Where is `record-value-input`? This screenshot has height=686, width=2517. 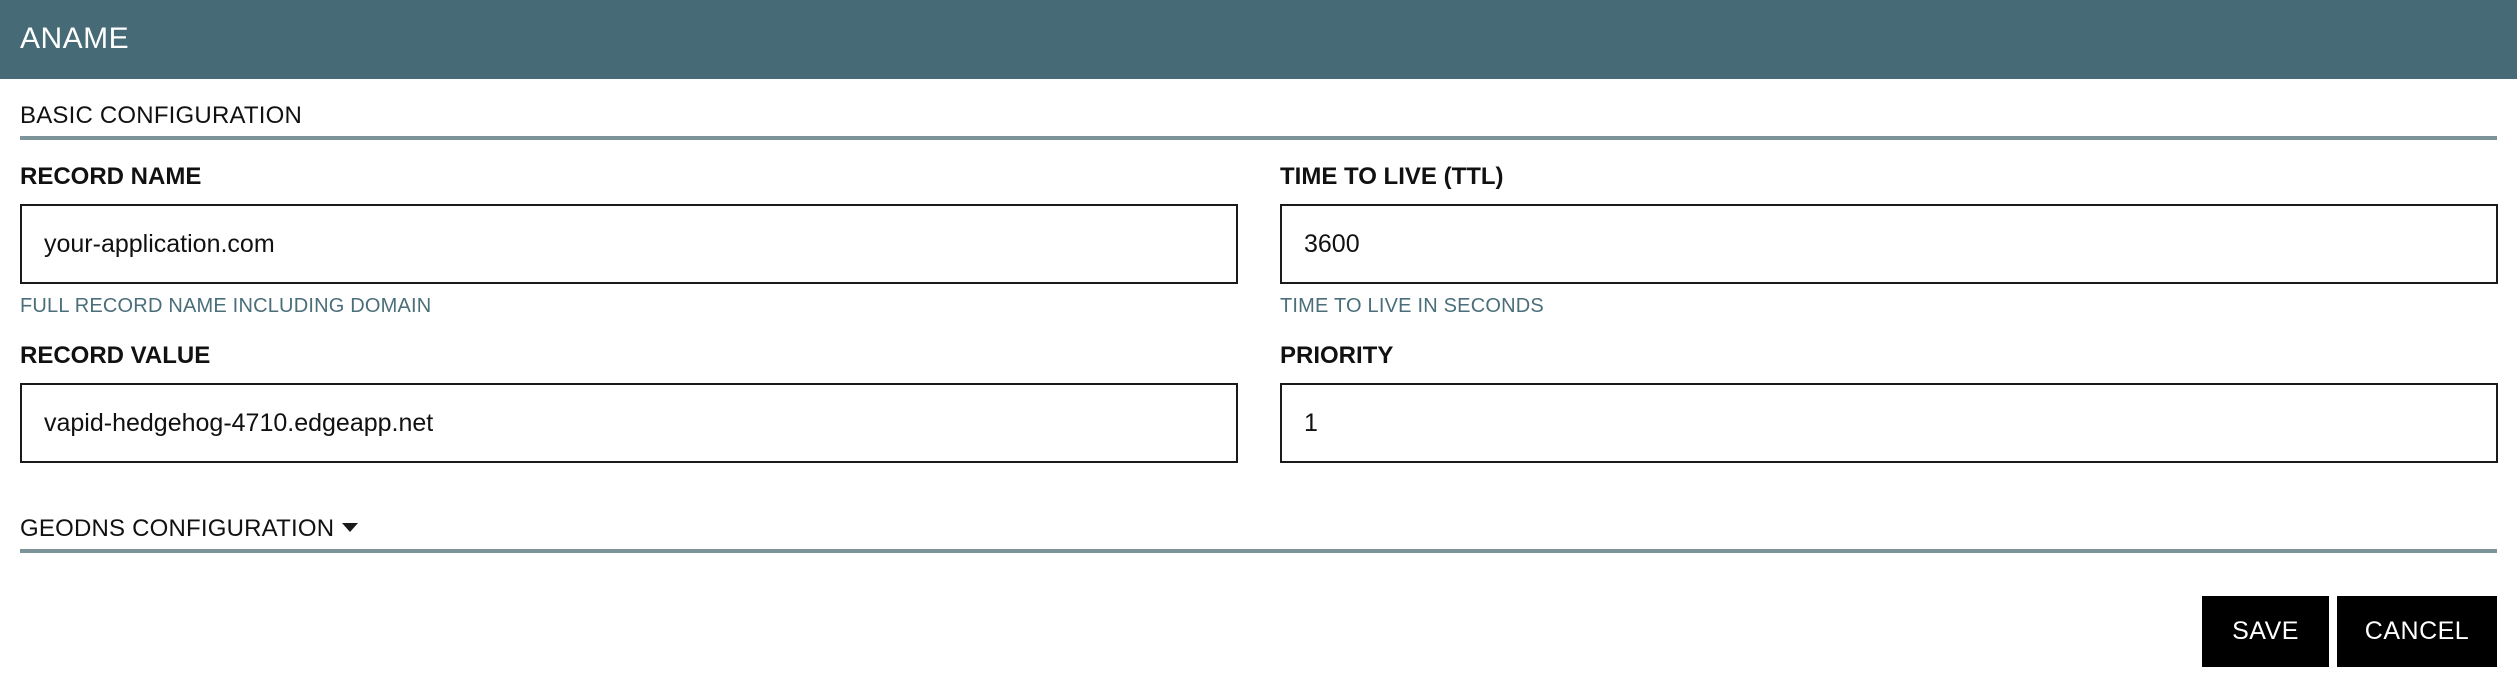
record-value-input is located at coordinates (629, 423).